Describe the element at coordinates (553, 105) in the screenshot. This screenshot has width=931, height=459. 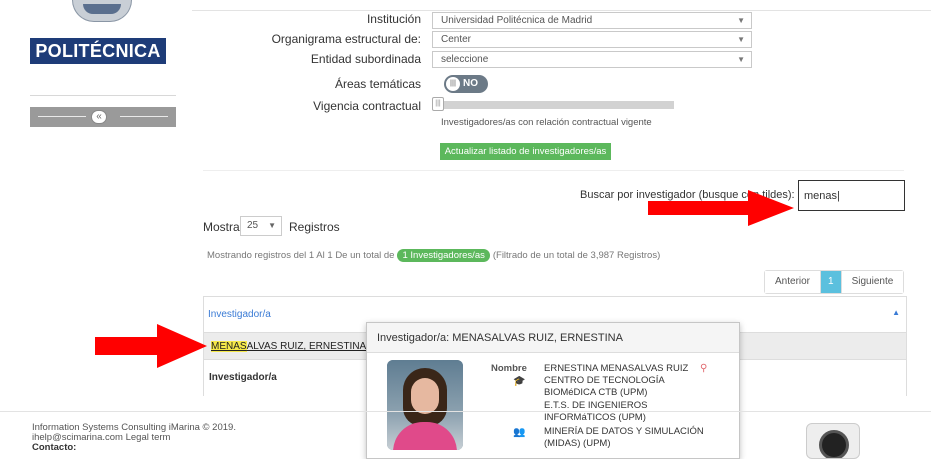
I see `vigencia-slider-track` at that location.